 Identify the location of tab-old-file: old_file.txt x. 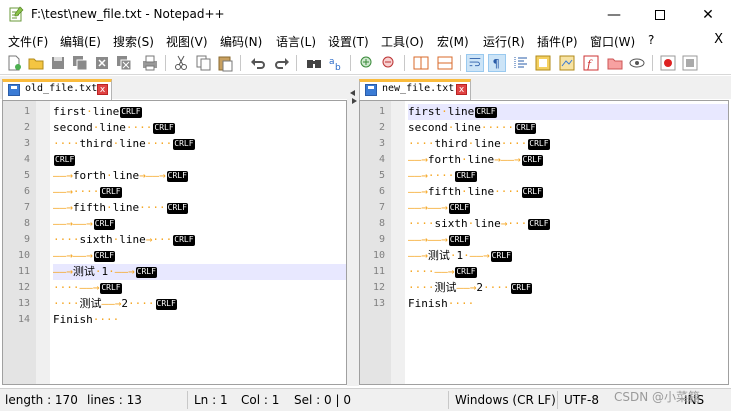
(57, 89).